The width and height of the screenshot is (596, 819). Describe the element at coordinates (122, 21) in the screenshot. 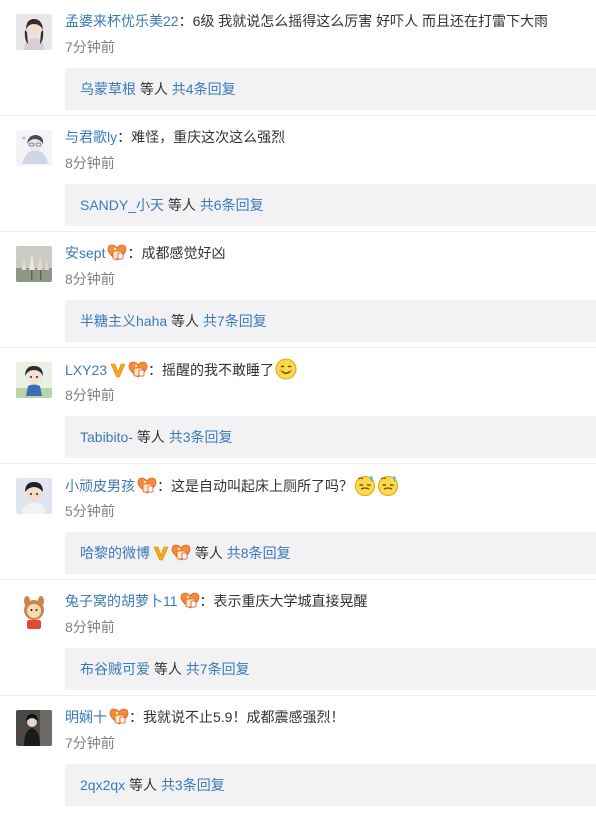

I see `comment-username: 孟婆来杯优乐美22` at that location.